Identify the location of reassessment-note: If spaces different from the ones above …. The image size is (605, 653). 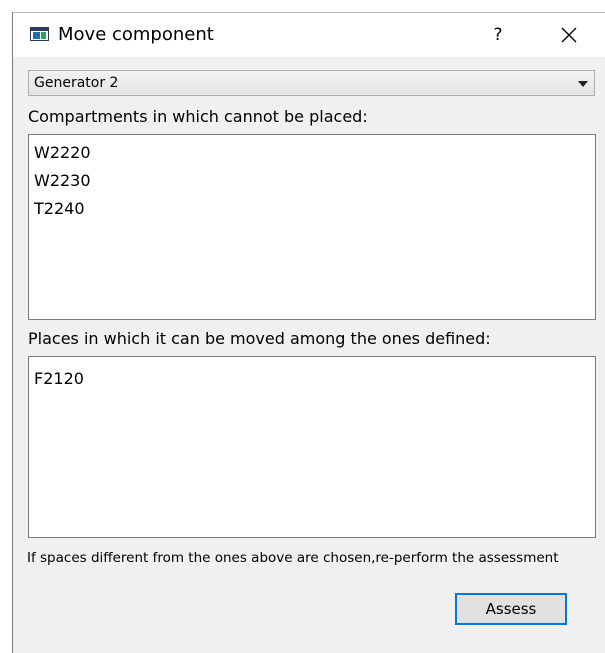
(293, 558).